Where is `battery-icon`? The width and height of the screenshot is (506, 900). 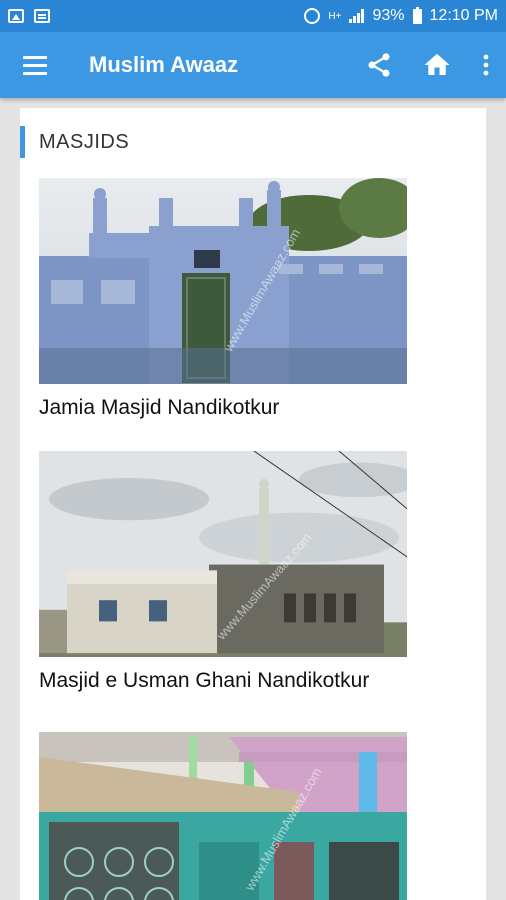
battery-icon is located at coordinates (417, 15).